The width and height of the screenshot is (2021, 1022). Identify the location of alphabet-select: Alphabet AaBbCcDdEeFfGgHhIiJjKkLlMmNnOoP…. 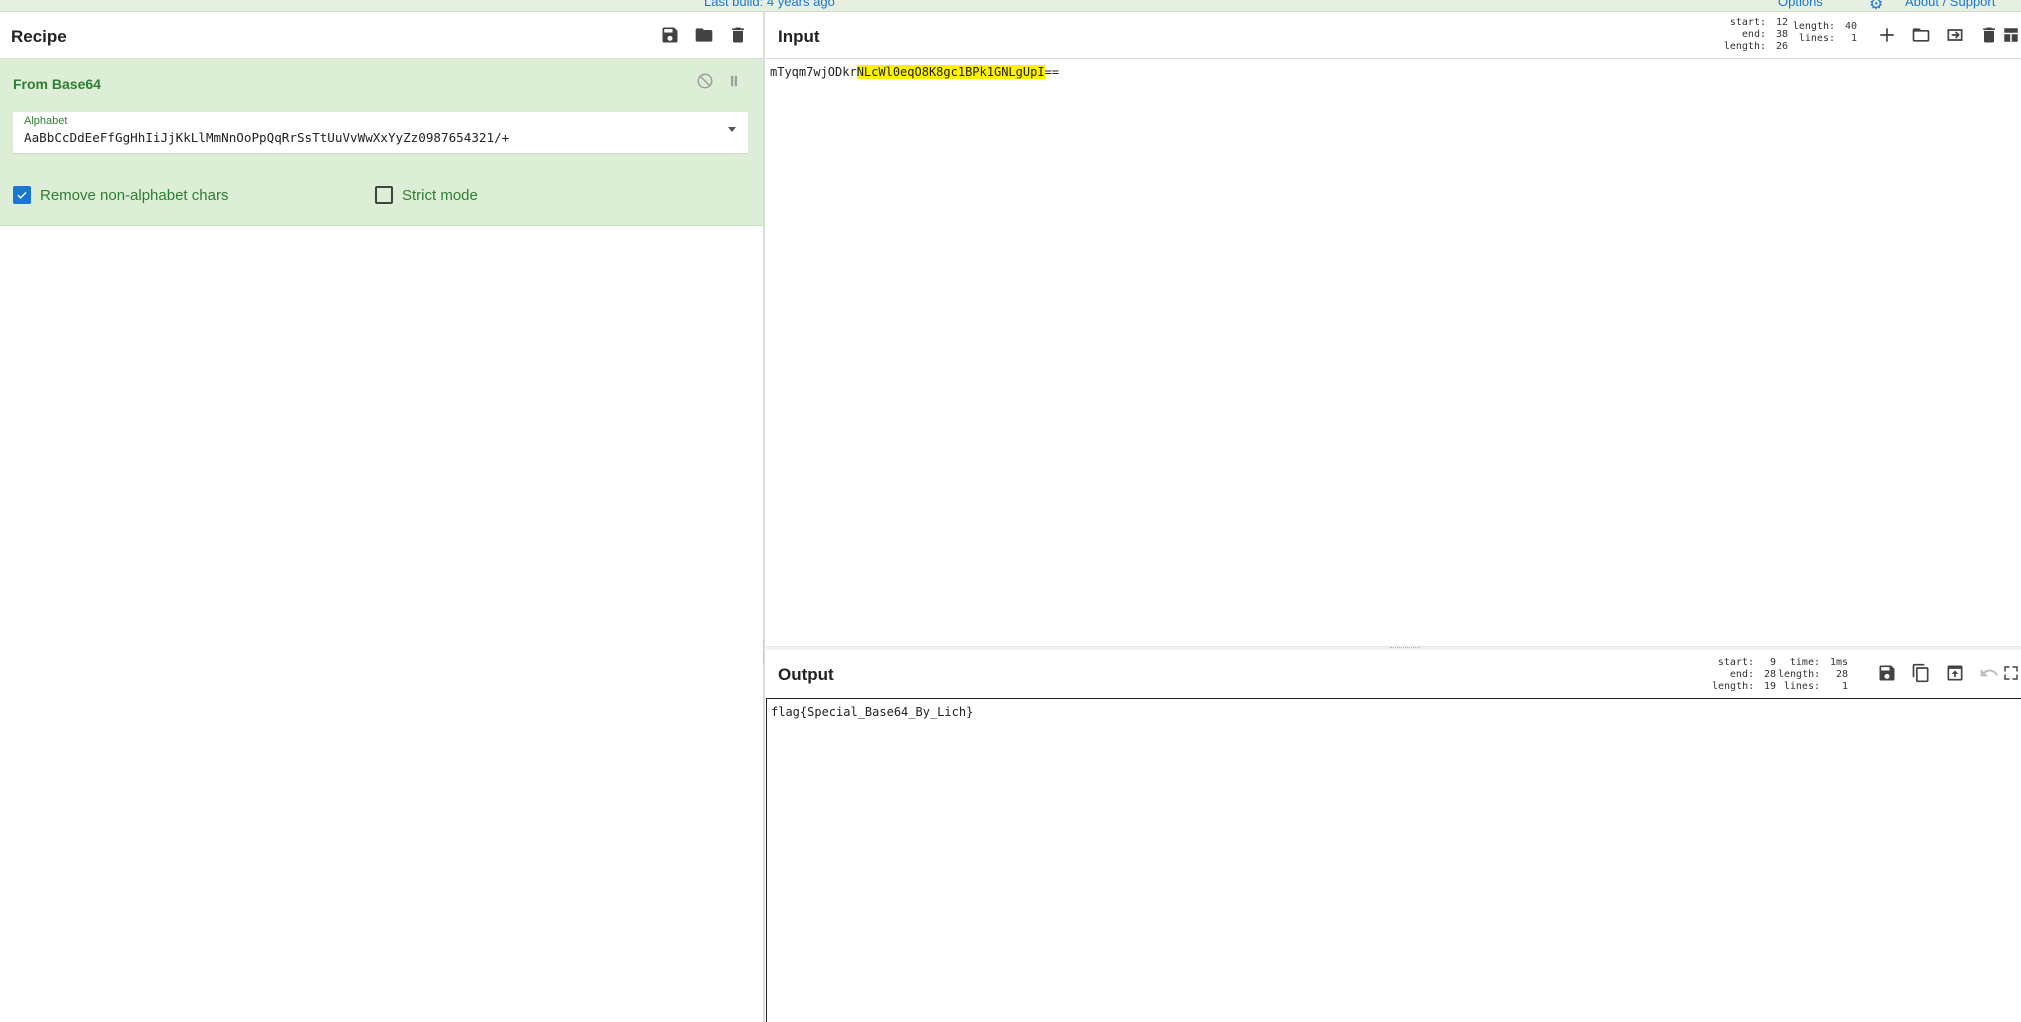
(380, 132).